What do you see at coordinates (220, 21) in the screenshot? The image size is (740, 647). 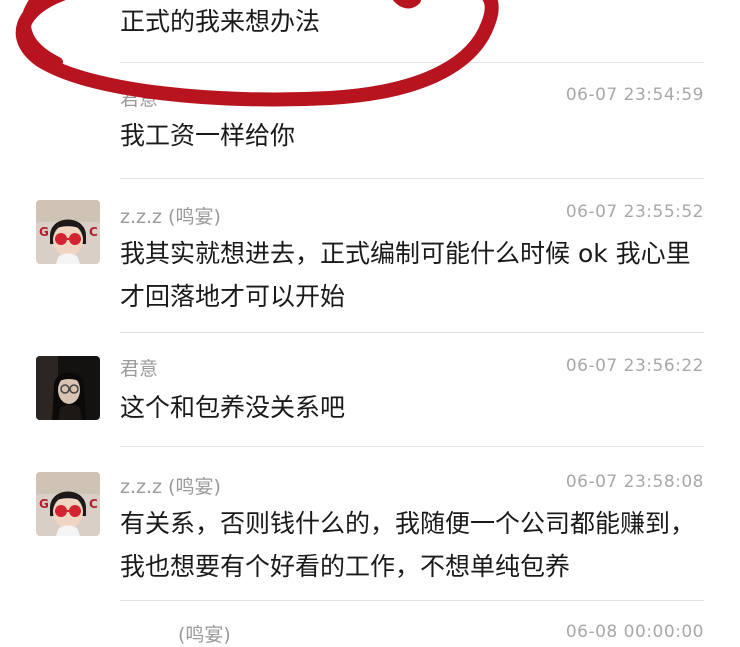 I see `message-text: 正式的我来想办法` at bounding box center [220, 21].